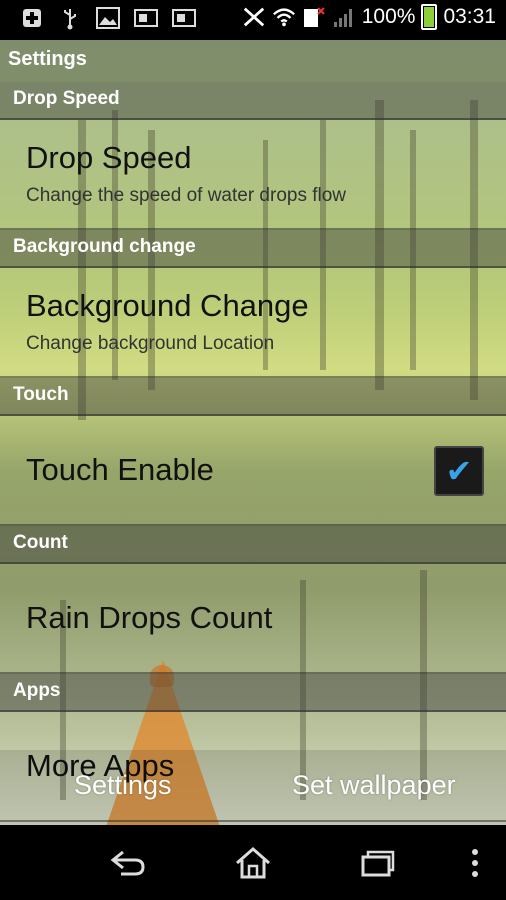 Image resolution: width=506 pixels, height=900 pixels. What do you see at coordinates (253, 397) in the screenshot?
I see `category-touch: Touch` at bounding box center [253, 397].